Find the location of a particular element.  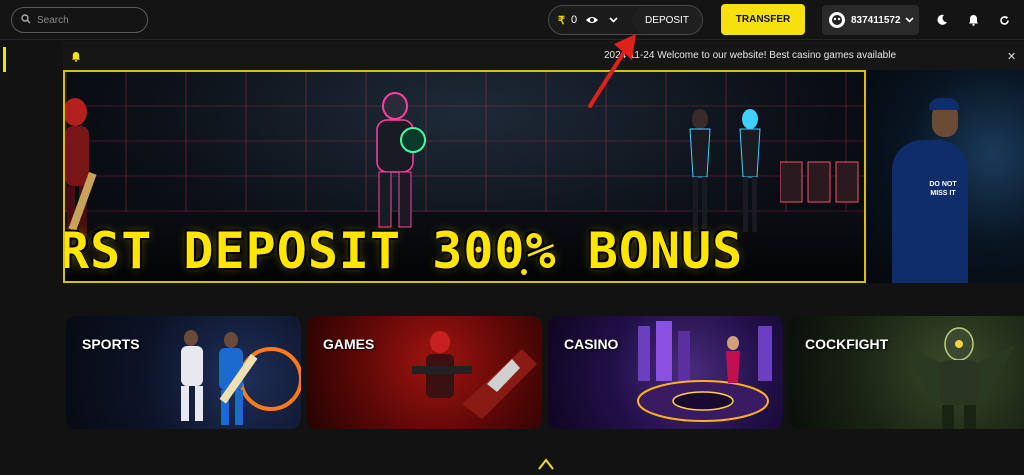

annotation-arrow is located at coordinates (612, 71).